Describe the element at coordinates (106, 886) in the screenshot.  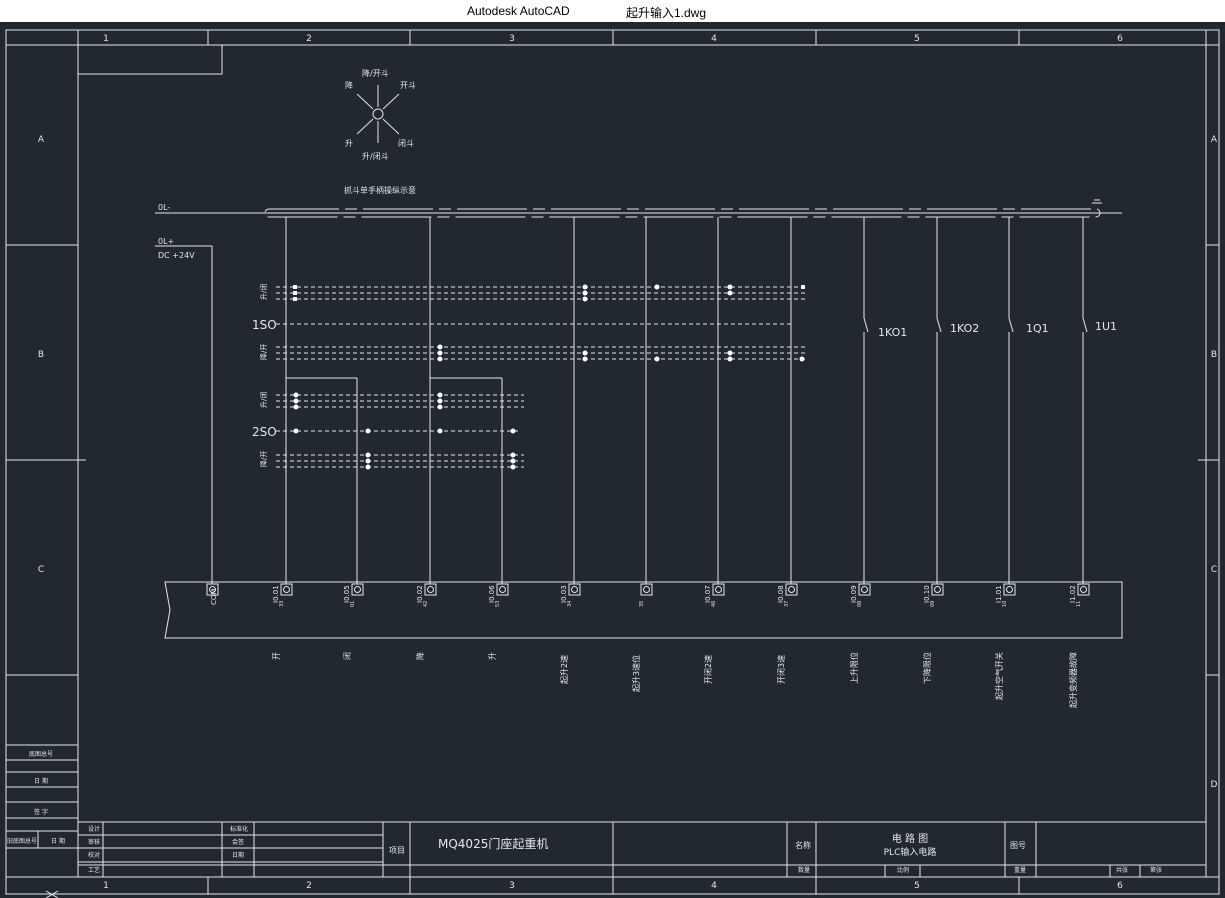
I see `col-label: 1` at that location.